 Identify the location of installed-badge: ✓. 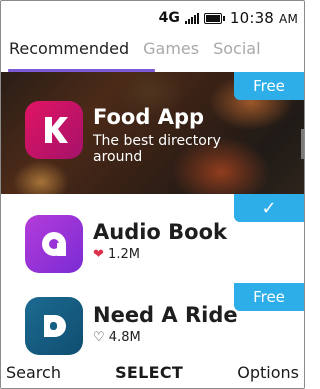
(269, 208).